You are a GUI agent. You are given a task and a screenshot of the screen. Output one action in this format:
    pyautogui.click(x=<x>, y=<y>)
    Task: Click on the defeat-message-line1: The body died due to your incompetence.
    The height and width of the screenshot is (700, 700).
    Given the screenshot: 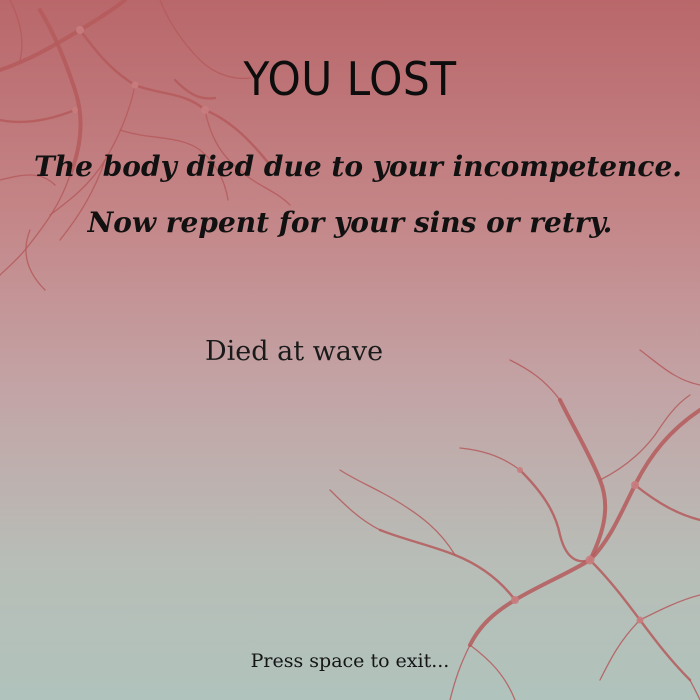 What is the action you would take?
    pyautogui.click(x=358, y=166)
    